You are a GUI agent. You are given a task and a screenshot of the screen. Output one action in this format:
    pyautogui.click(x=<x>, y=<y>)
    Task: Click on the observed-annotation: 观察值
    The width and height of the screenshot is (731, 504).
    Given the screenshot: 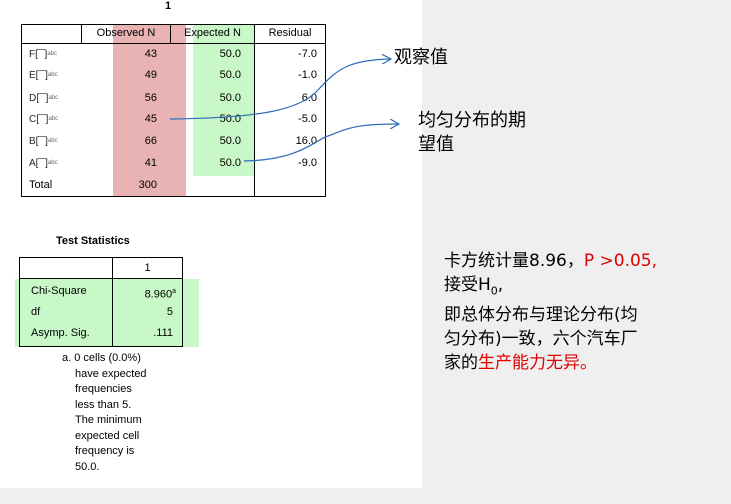 What is the action you would take?
    pyautogui.click(x=421, y=57)
    